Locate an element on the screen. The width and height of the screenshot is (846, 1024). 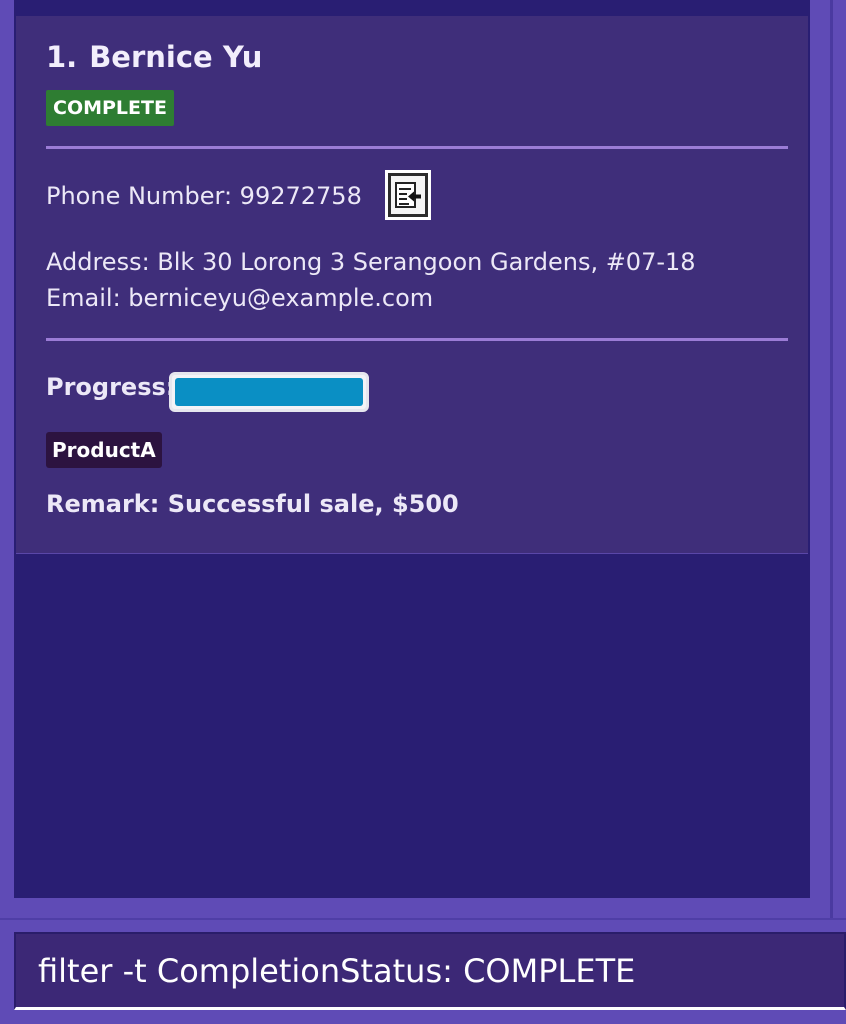
tag-producta: ProductA is located at coordinates (104, 450).